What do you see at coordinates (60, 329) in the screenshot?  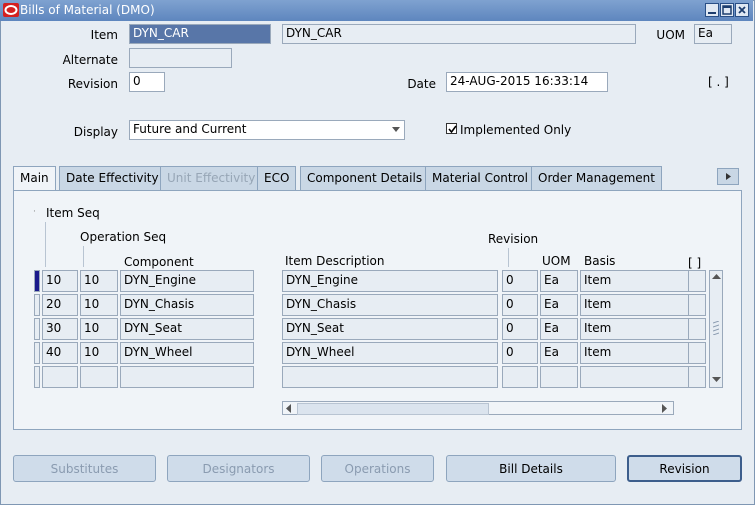 I see `item-seq-cell: 30` at bounding box center [60, 329].